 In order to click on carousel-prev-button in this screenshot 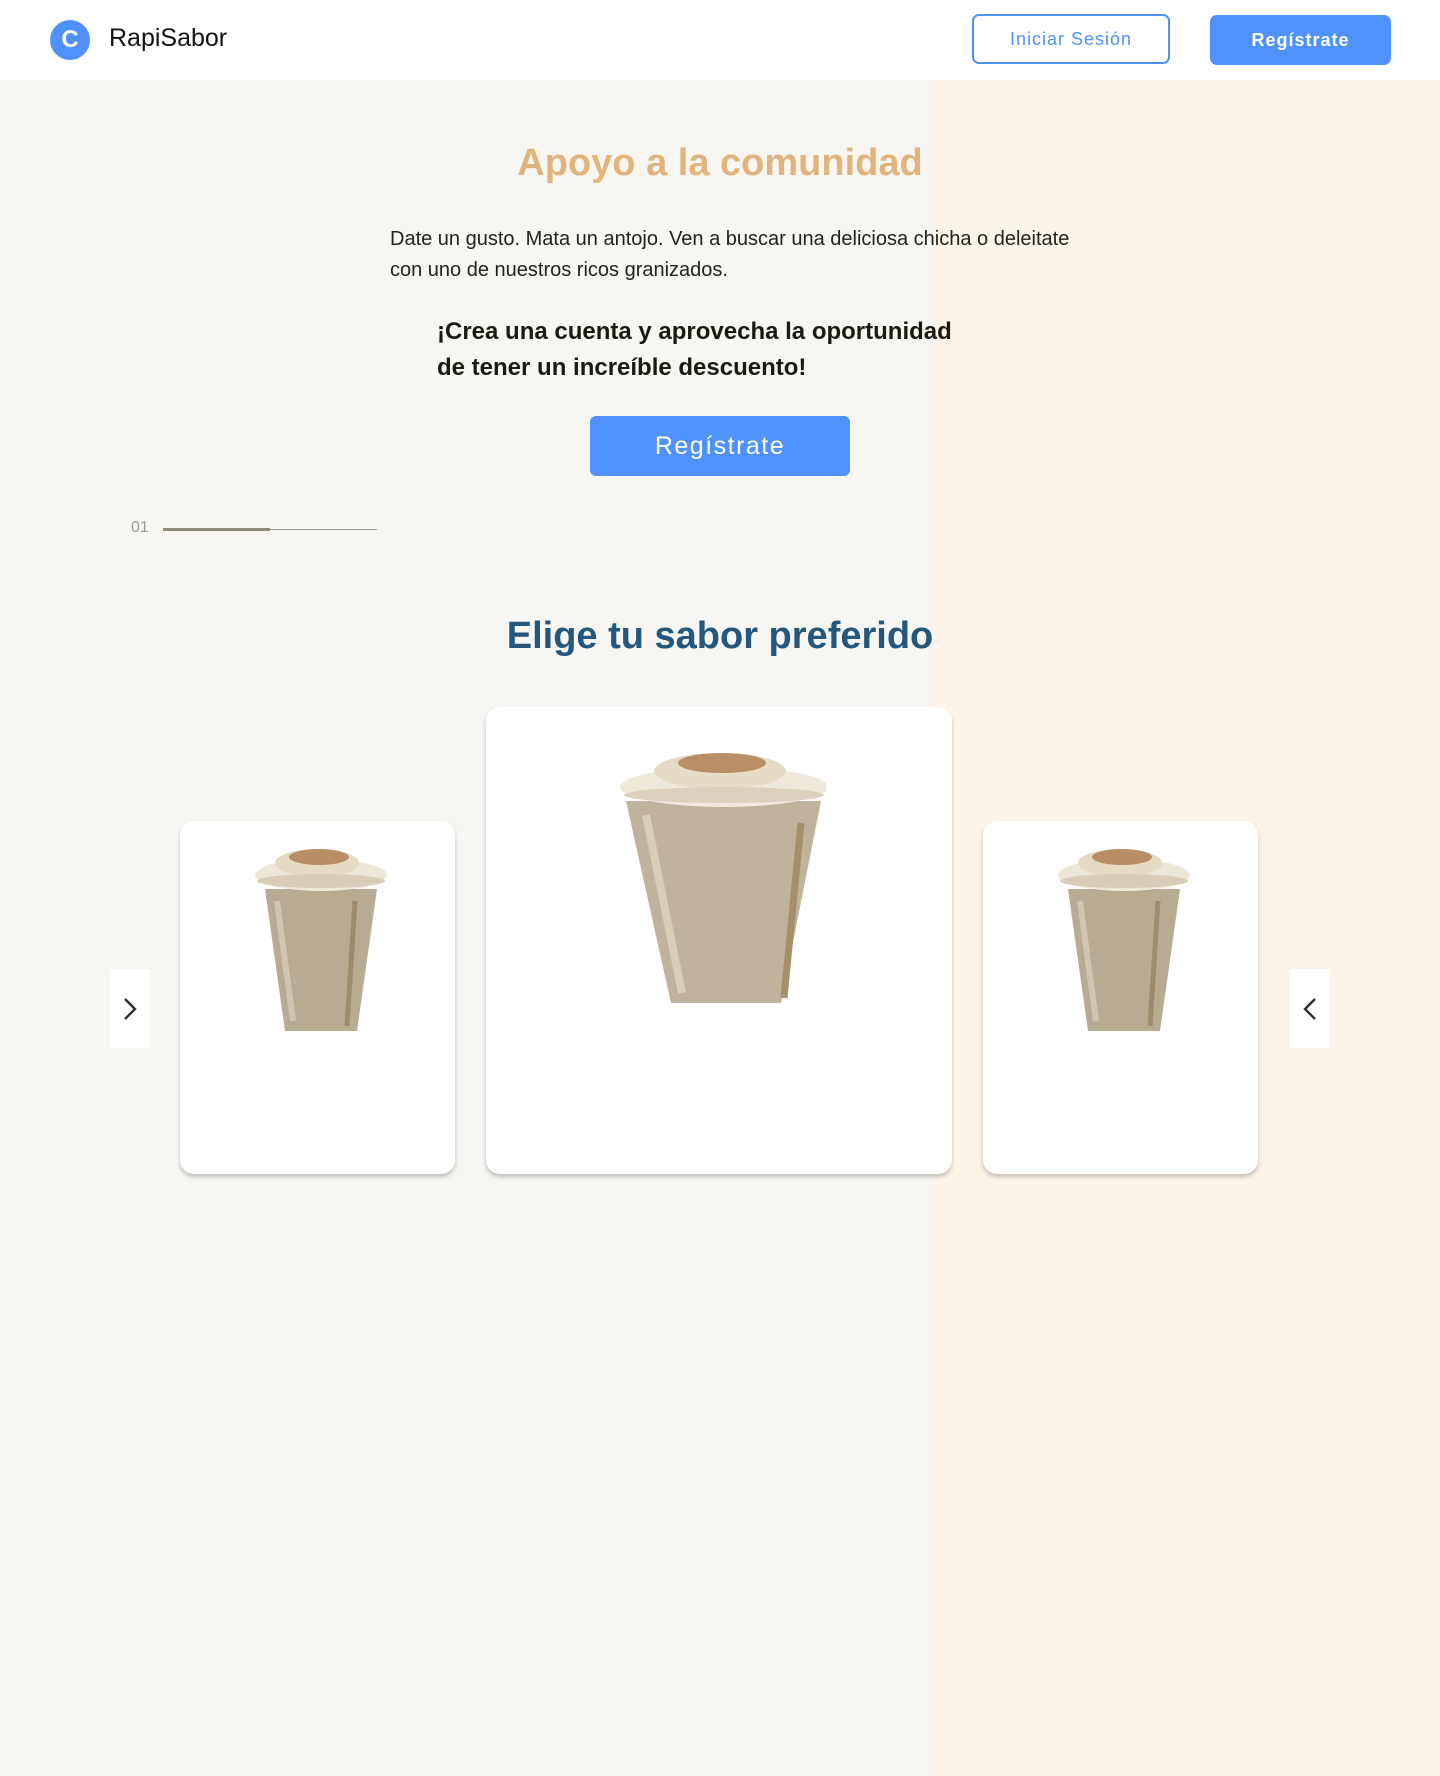, I will do `click(130, 1008)`.